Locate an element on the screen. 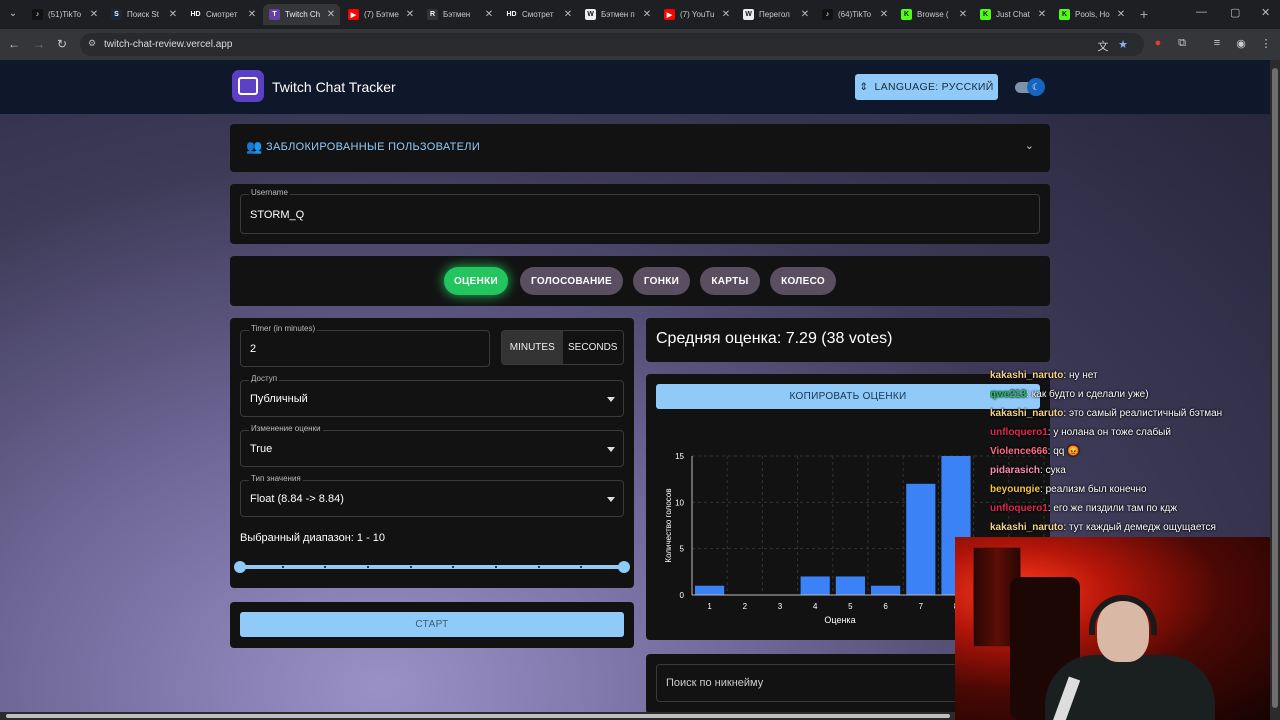  browser-tab: ▶ (7) YouTu ✕ is located at coordinates (696, 14).